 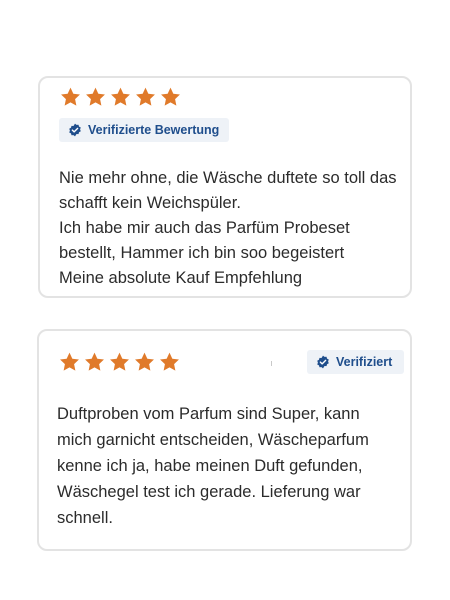 I want to click on verified-badge: Verifizierte Bewertung, so click(x=144, y=130).